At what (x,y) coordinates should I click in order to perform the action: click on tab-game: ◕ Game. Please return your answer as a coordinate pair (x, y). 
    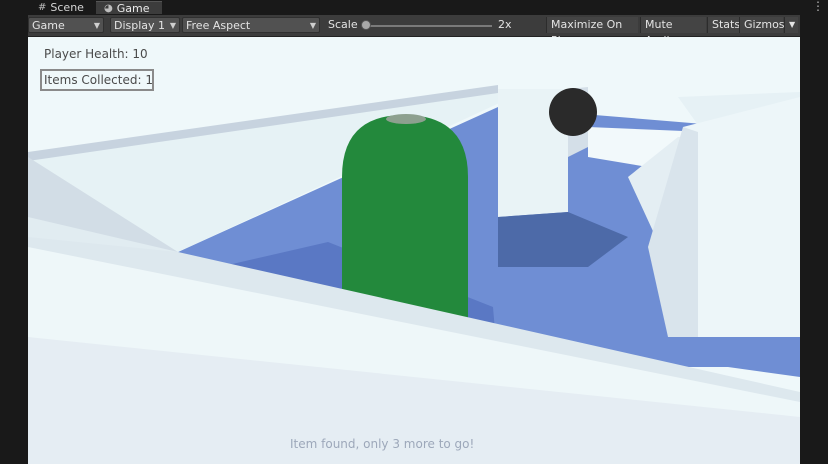
    Looking at the image, I should click on (129, 8).